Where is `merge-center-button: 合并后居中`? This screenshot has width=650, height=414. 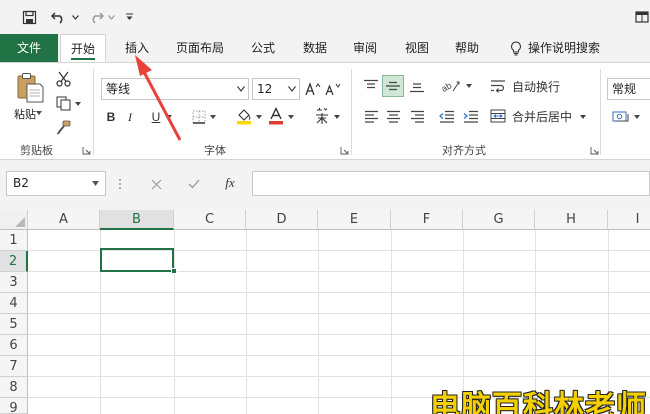 merge-center-button: 合并后居中 is located at coordinates (538, 116).